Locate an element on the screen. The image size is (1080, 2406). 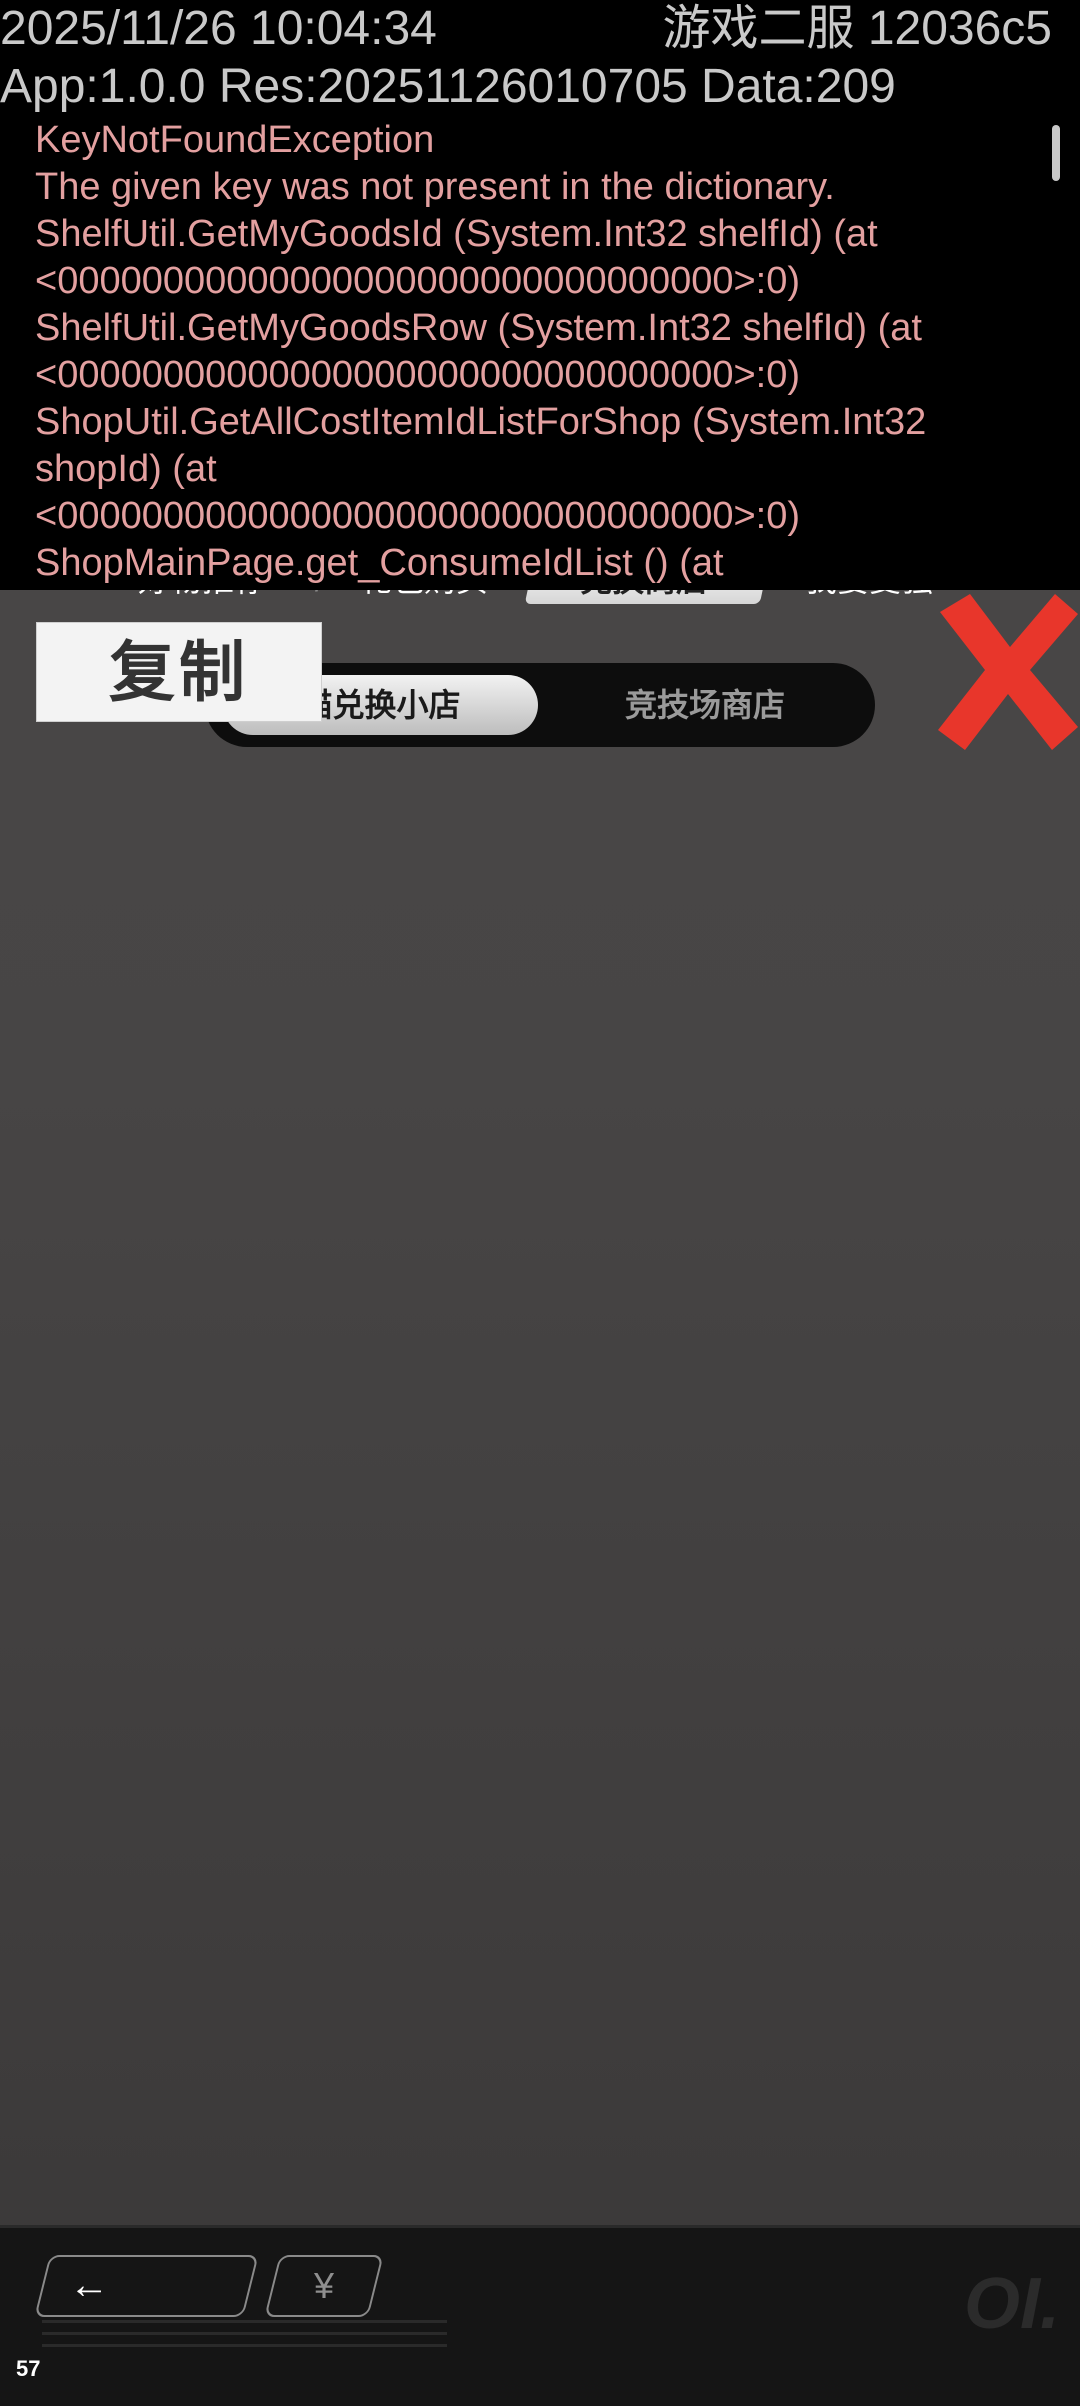
faint-text-lines is located at coordinates (244, 2345).